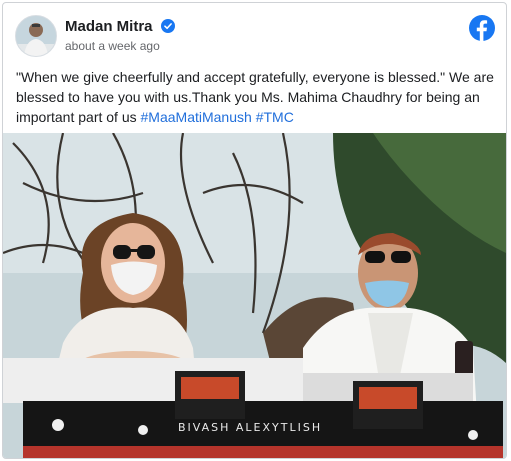 The height and width of the screenshot is (461, 511). I want to click on post-timestamp: about a week ago, so click(112, 46).